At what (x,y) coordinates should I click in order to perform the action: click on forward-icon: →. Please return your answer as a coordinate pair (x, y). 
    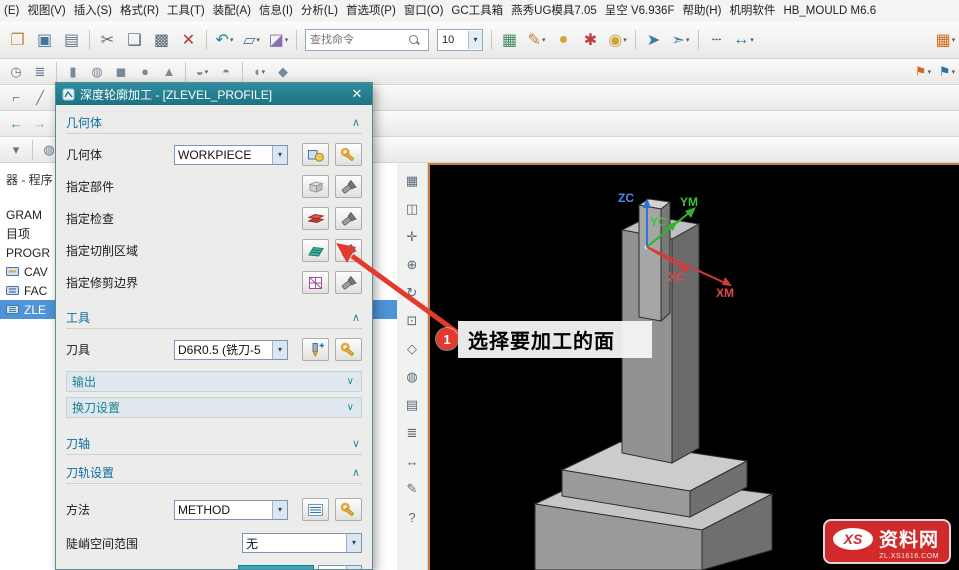
    Looking at the image, I should click on (40, 124).